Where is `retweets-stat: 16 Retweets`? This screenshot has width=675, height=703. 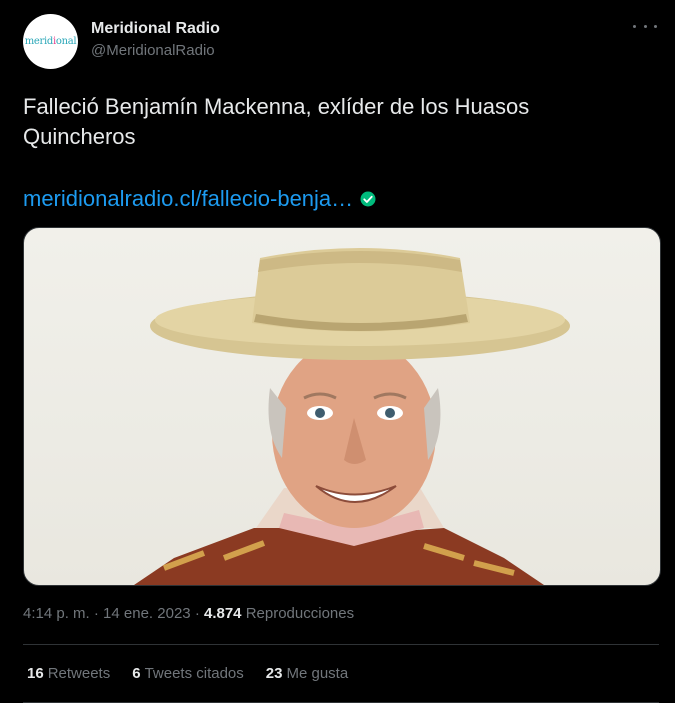
retweets-stat: 16 Retweets is located at coordinates (68, 673).